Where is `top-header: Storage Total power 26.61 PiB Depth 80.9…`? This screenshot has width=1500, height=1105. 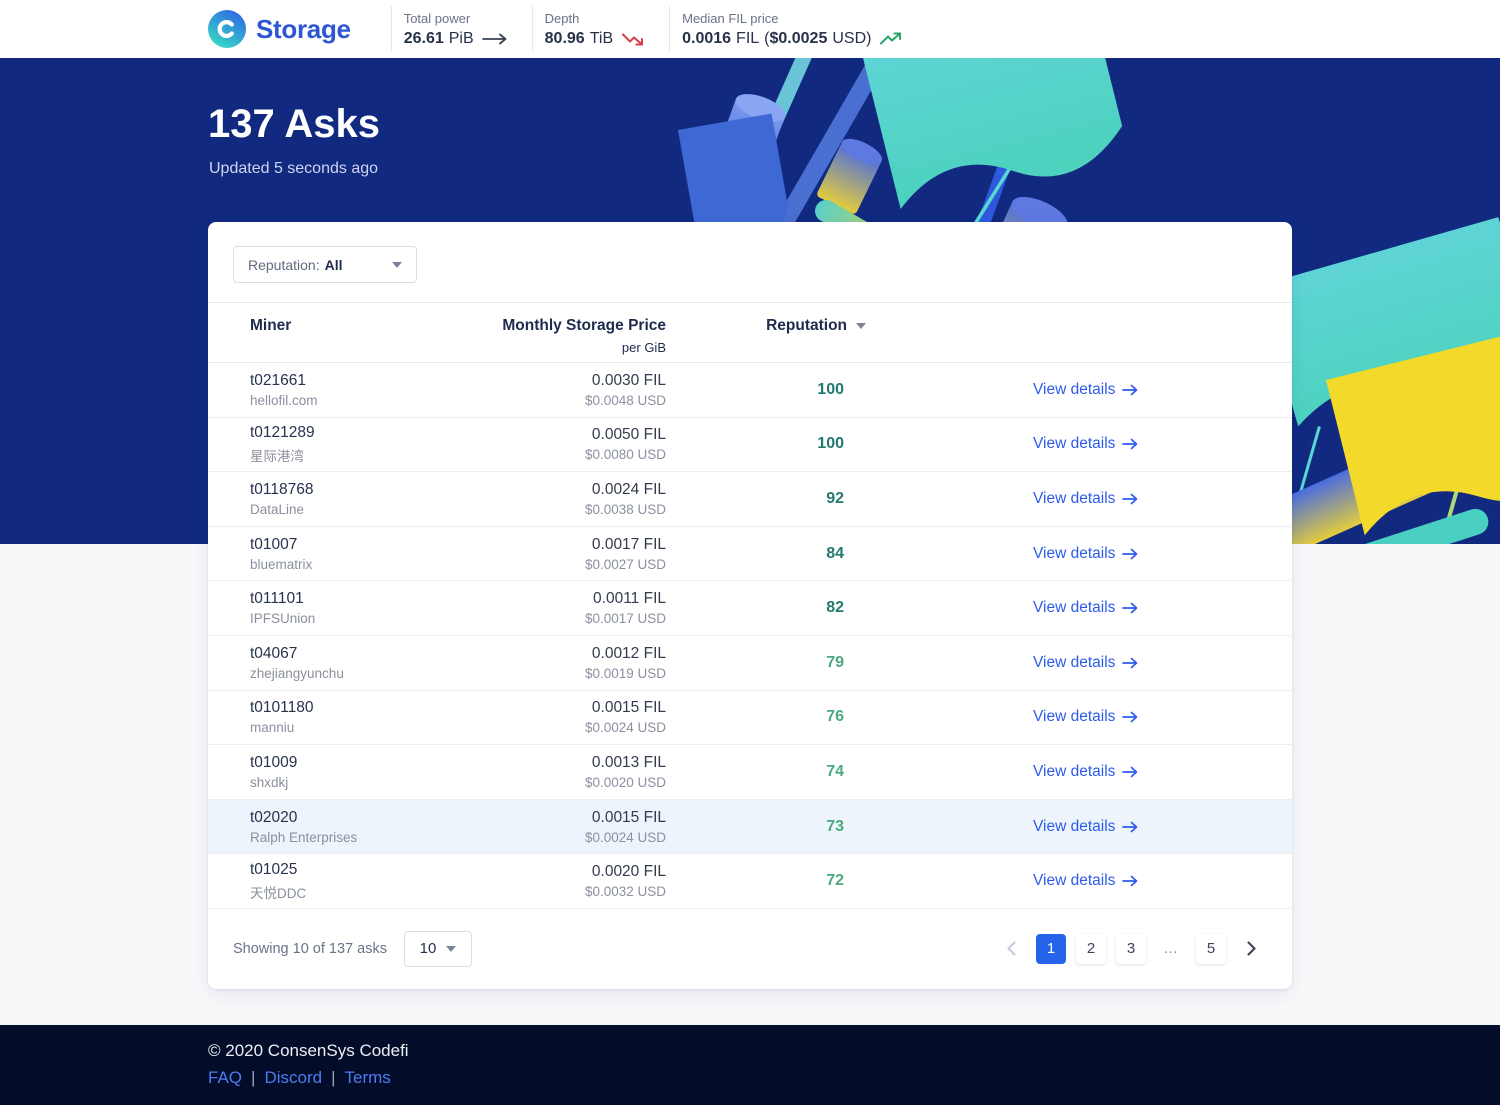 top-header: Storage Total power 26.61 PiB Depth 80.9… is located at coordinates (750, 29).